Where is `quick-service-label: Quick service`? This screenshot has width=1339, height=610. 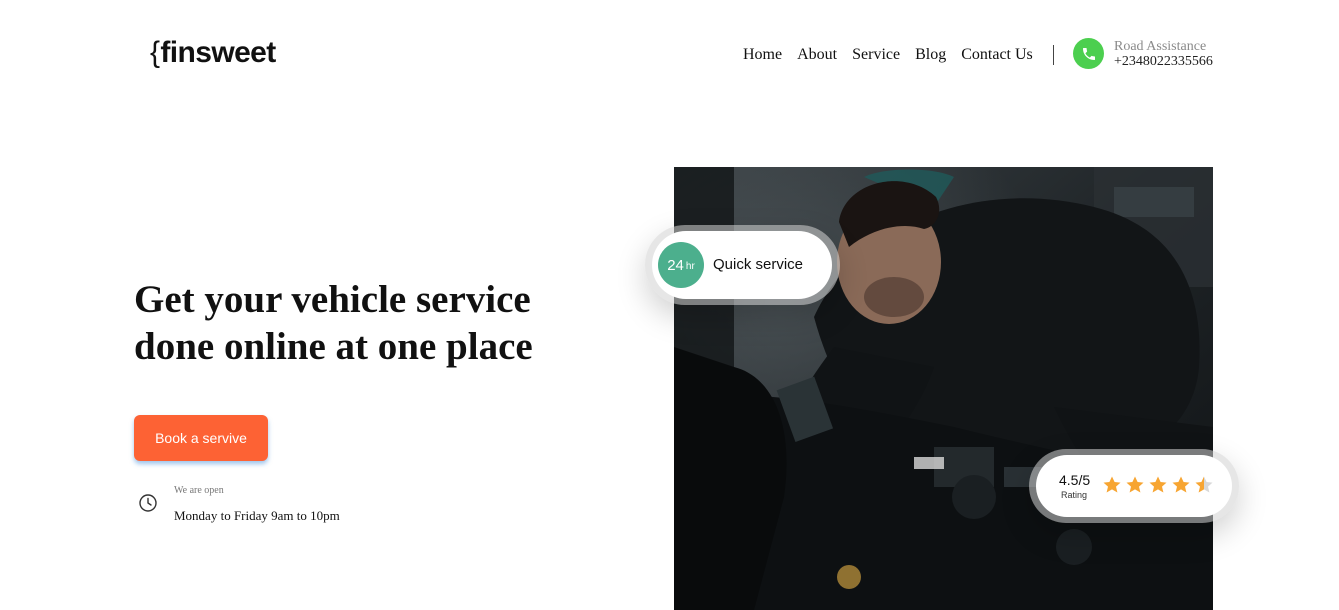
quick-service-label: Quick service is located at coordinates (758, 264).